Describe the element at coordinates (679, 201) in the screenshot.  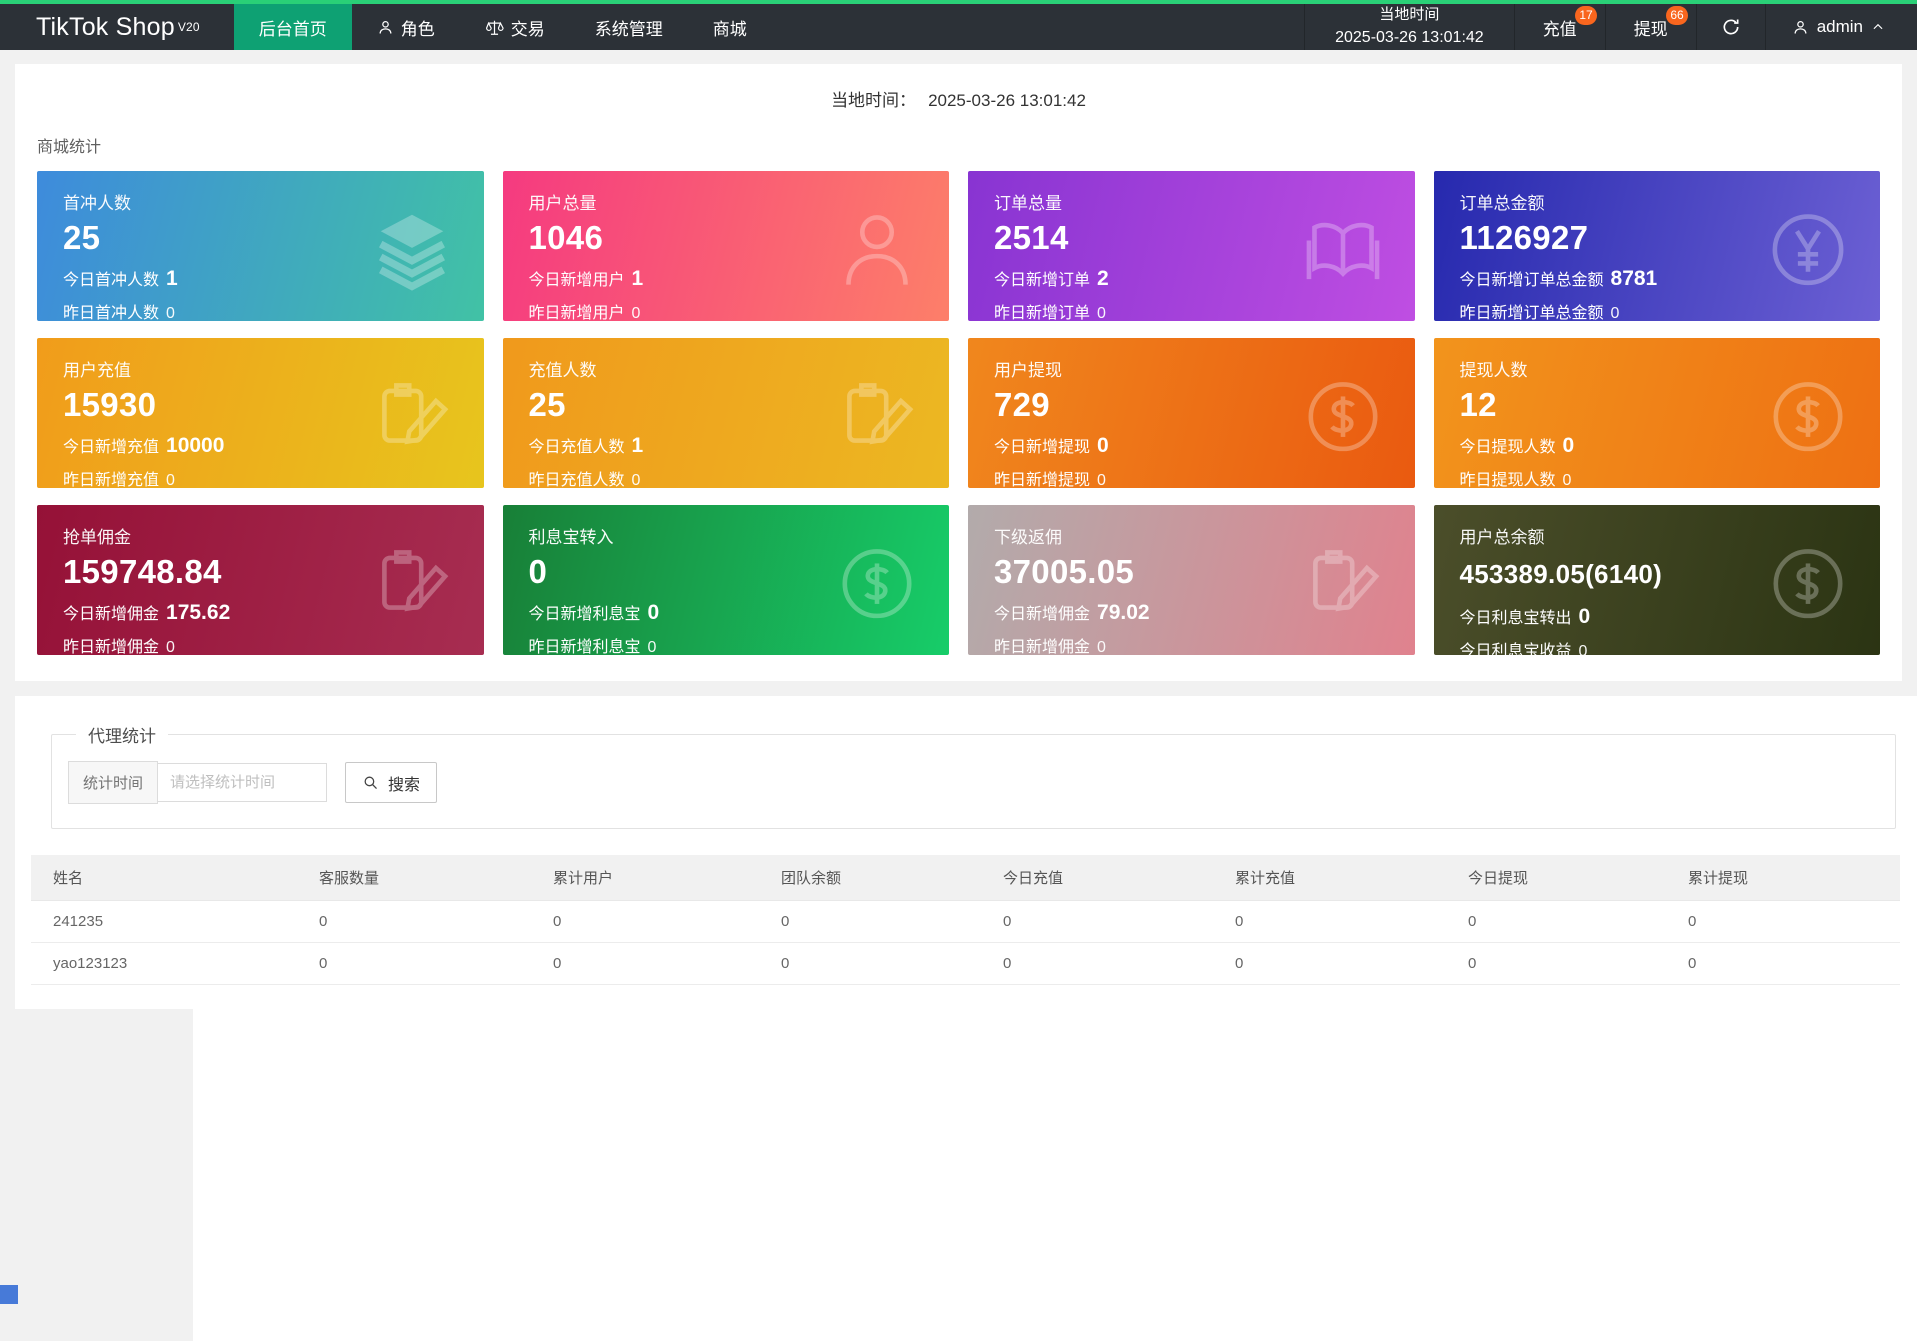
I see `stat-card-title: 用户总量` at that location.